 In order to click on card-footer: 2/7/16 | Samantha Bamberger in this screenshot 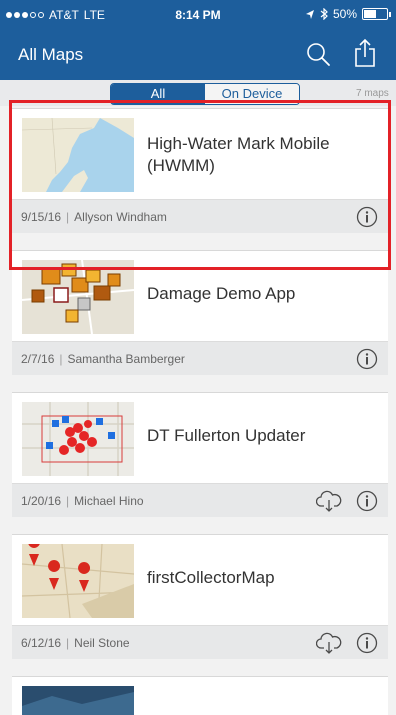, I will do `click(200, 358)`.